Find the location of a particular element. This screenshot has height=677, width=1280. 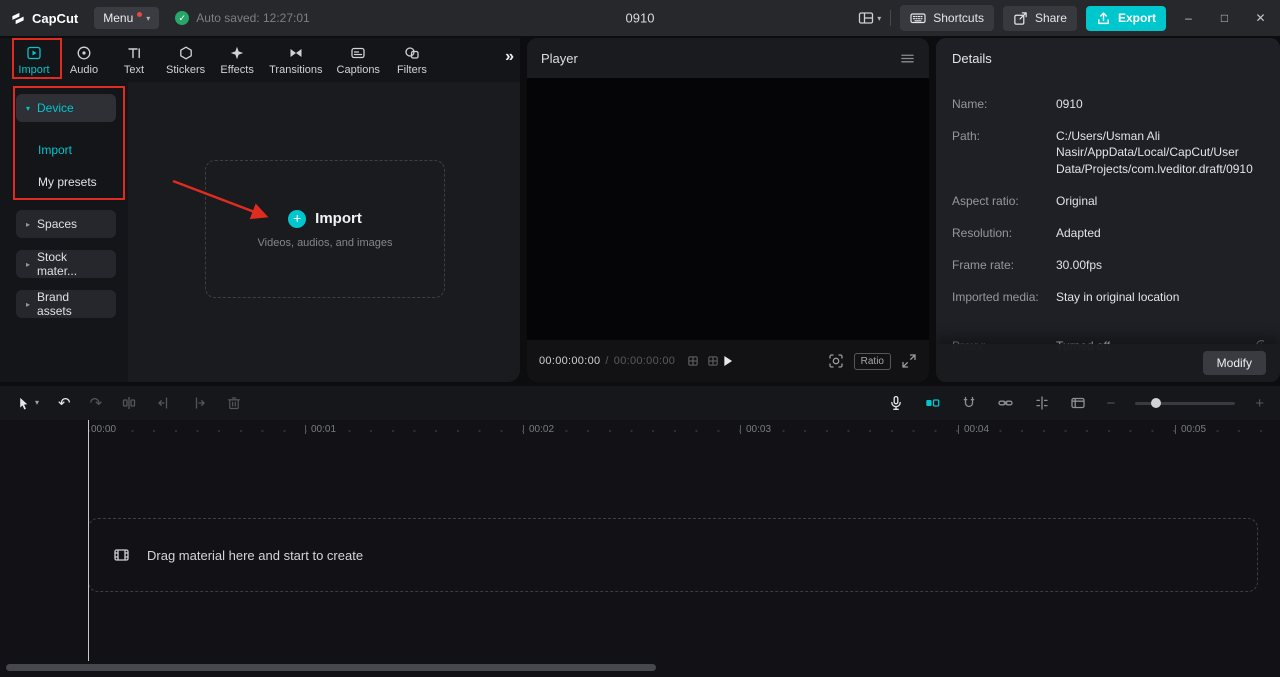

horizontal-scrollbar is located at coordinates (331, 667).